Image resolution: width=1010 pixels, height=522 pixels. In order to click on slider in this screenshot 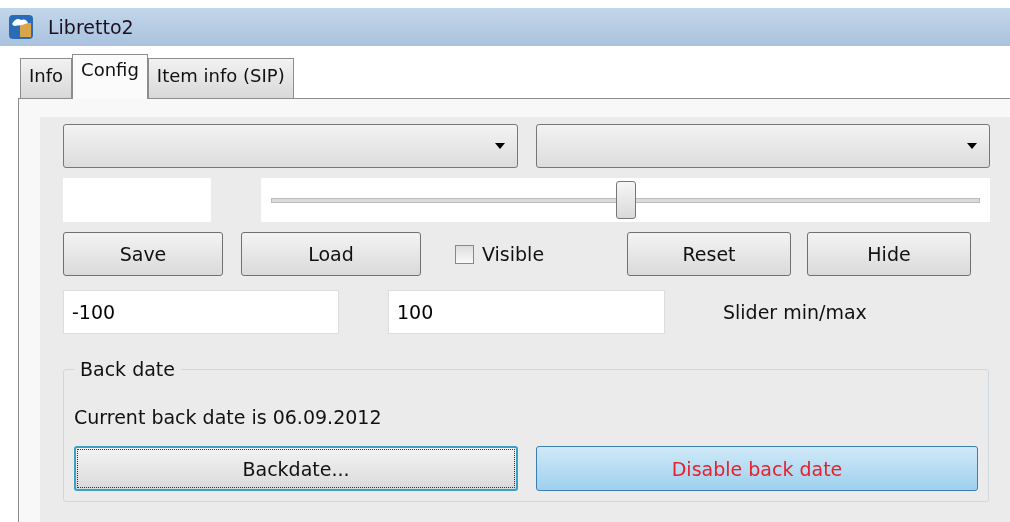, I will do `click(625, 200)`.